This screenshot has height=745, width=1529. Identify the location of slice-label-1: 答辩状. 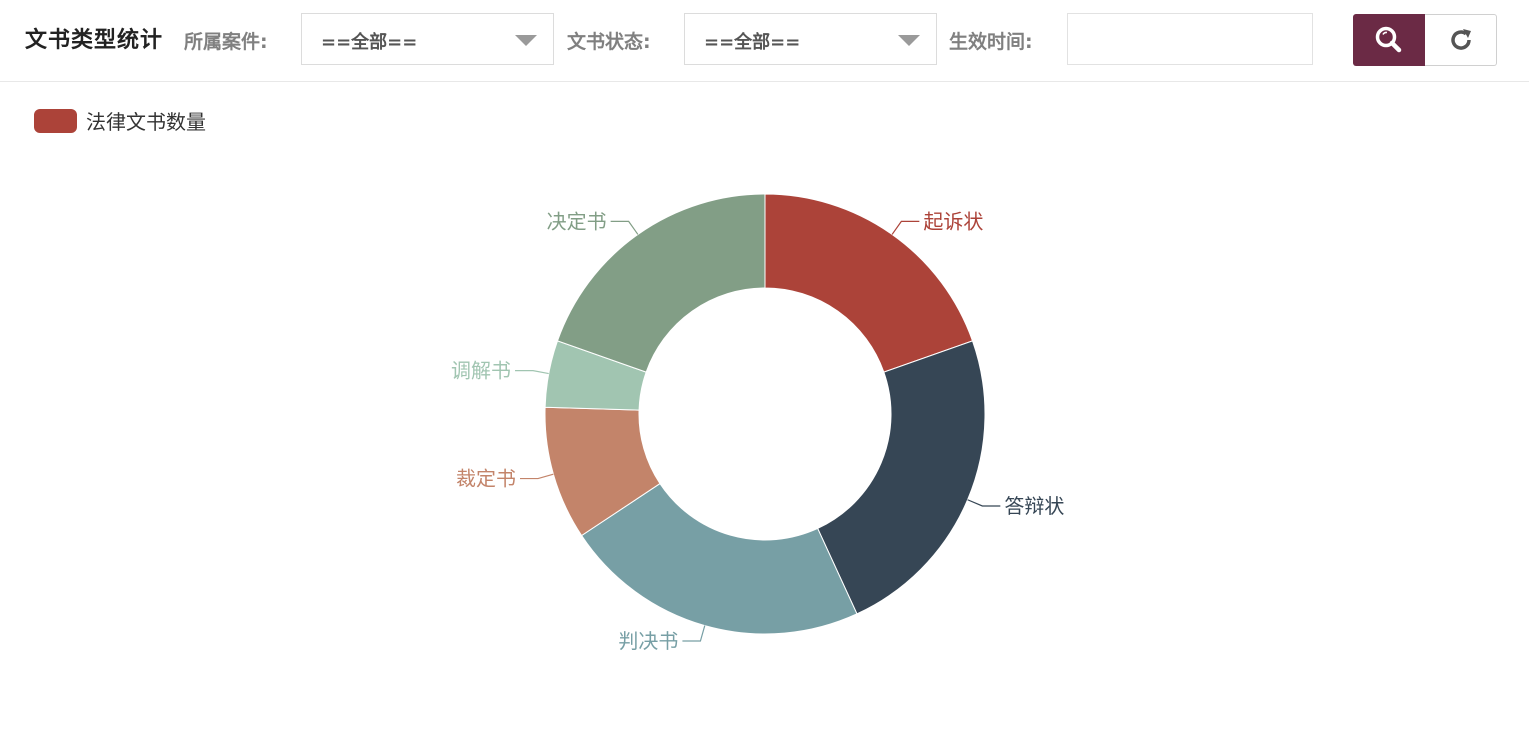
(1034, 506).